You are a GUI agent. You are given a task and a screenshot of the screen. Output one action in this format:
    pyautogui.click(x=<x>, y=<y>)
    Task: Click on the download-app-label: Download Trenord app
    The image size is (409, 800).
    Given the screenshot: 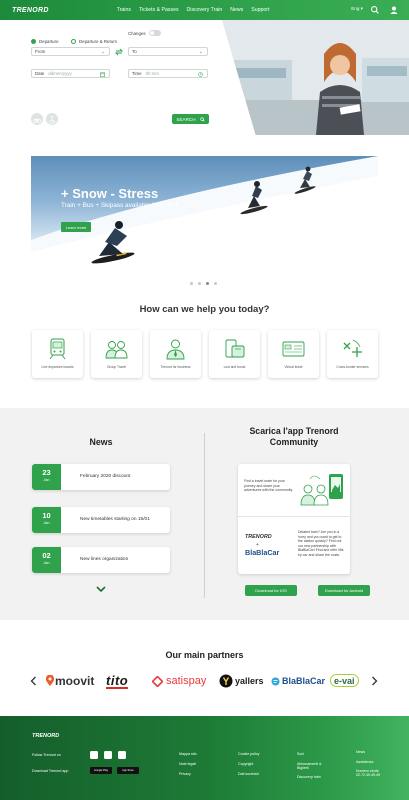 What is the action you would take?
    pyautogui.click(x=50, y=771)
    